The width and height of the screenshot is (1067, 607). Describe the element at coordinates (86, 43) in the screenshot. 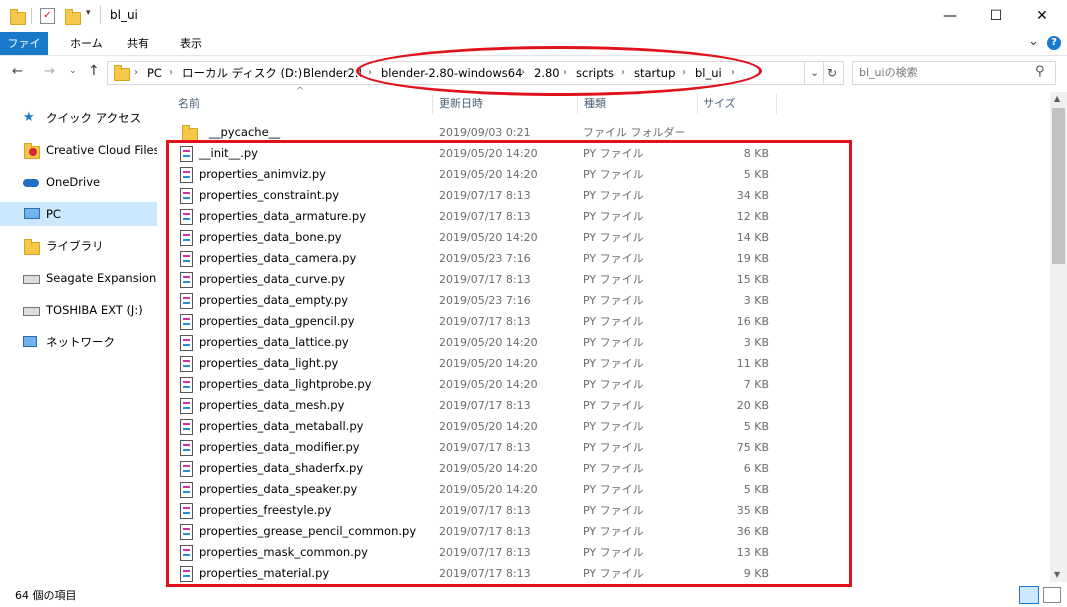

I see `tab-home: ホーム` at that location.